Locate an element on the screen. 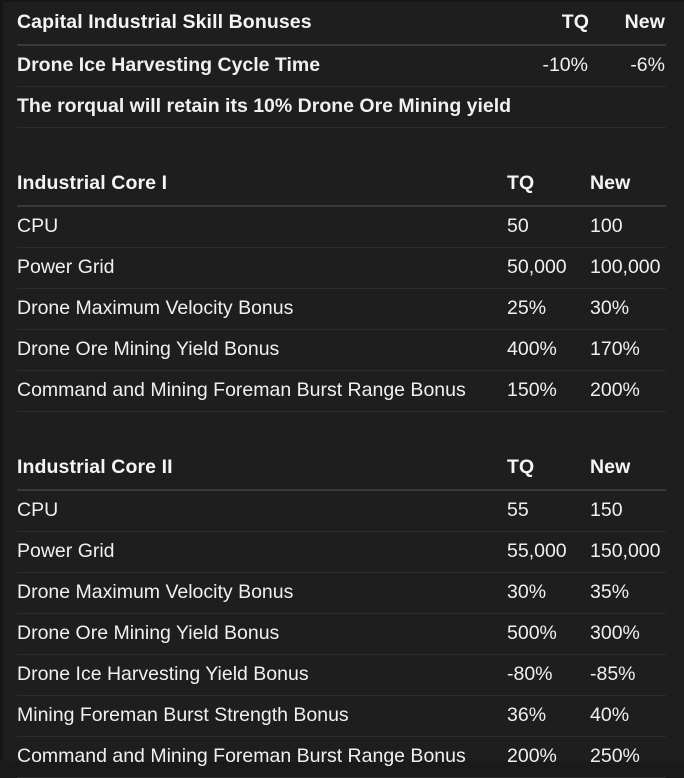 The image size is (684, 778). table-row: Drone Ore Mining Yield Bonus 500% 300% is located at coordinates (341, 634).